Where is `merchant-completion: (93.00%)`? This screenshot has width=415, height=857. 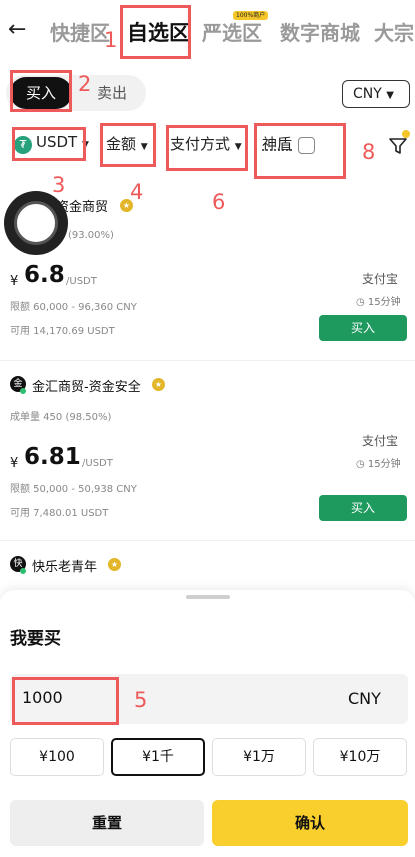 merchant-completion: (93.00%) is located at coordinates (91, 235).